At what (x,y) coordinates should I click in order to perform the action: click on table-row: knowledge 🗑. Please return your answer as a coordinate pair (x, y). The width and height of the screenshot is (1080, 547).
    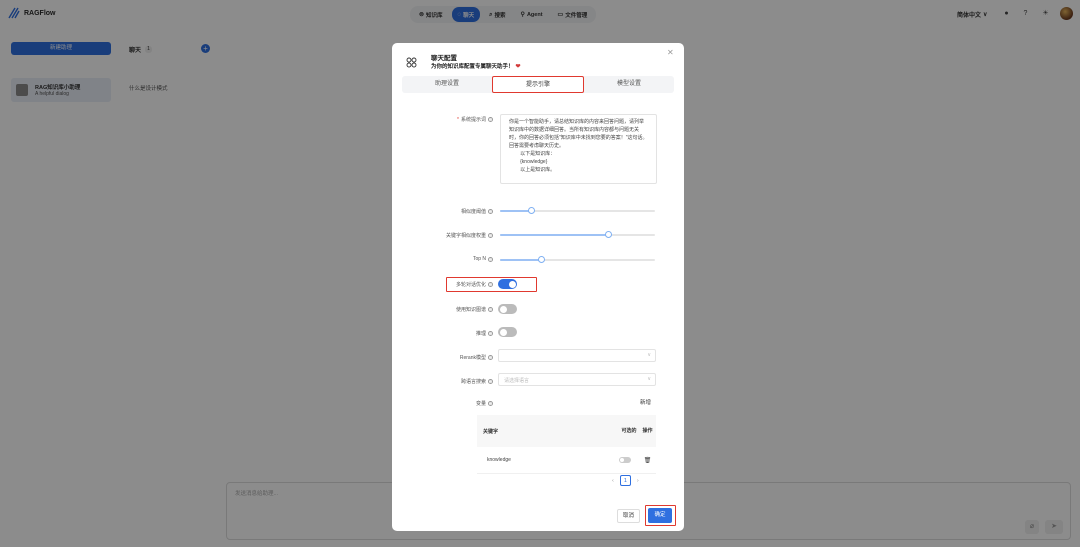
    Looking at the image, I should click on (566, 460).